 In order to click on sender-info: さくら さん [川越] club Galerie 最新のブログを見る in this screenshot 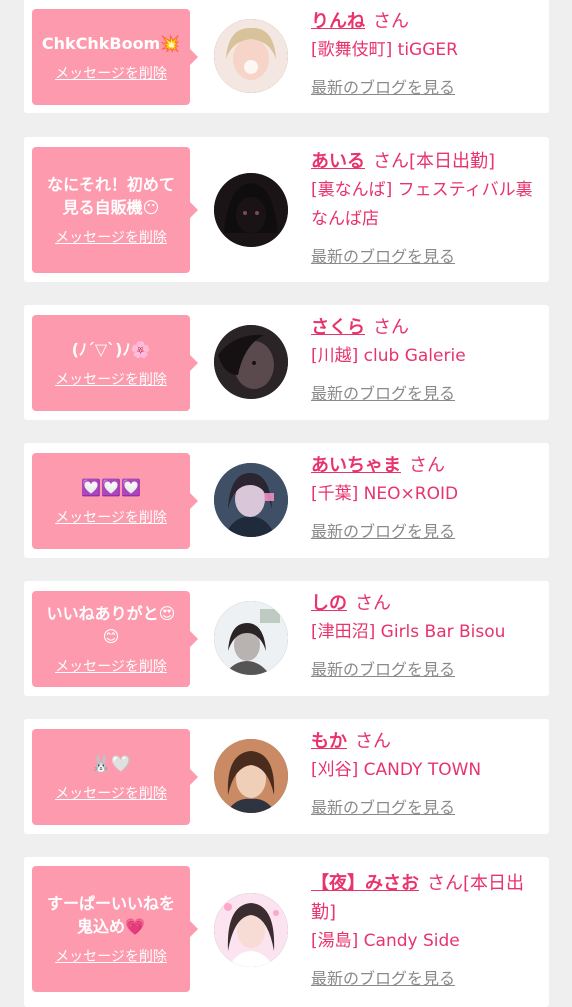, I will do `click(427, 361)`.